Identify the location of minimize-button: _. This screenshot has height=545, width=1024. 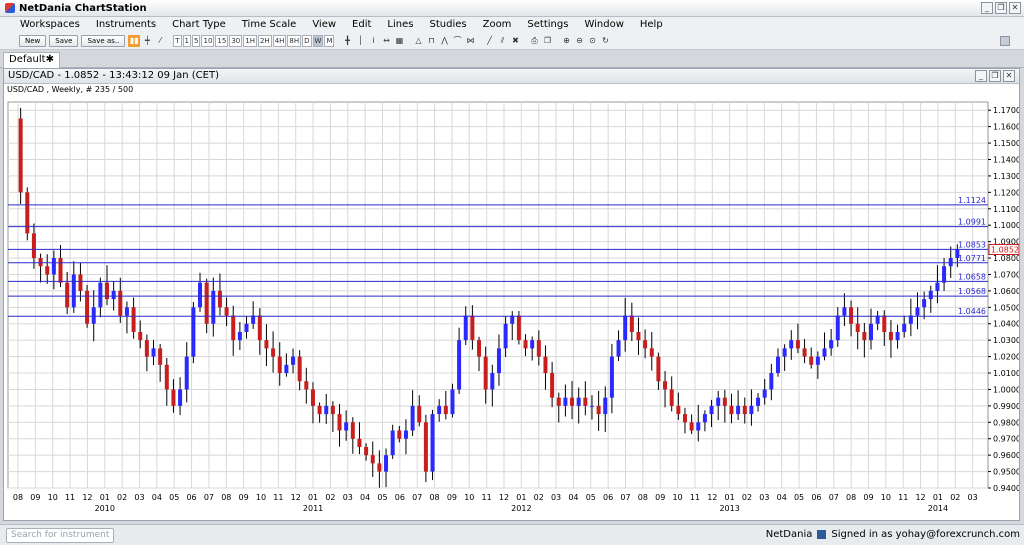
(987, 8).